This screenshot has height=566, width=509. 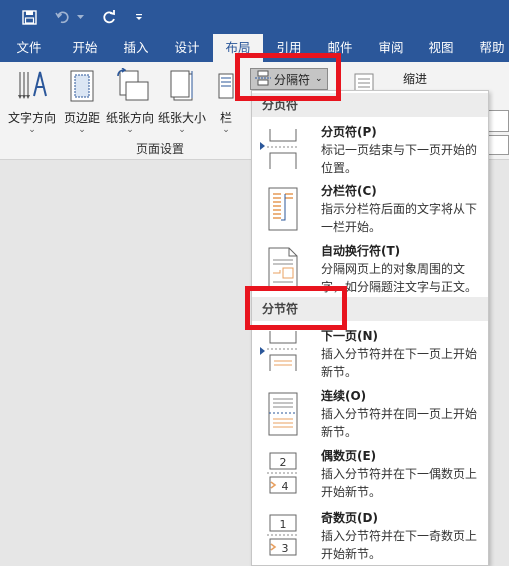 I want to click on undo-dropdown-icon, so click(x=80, y=17).